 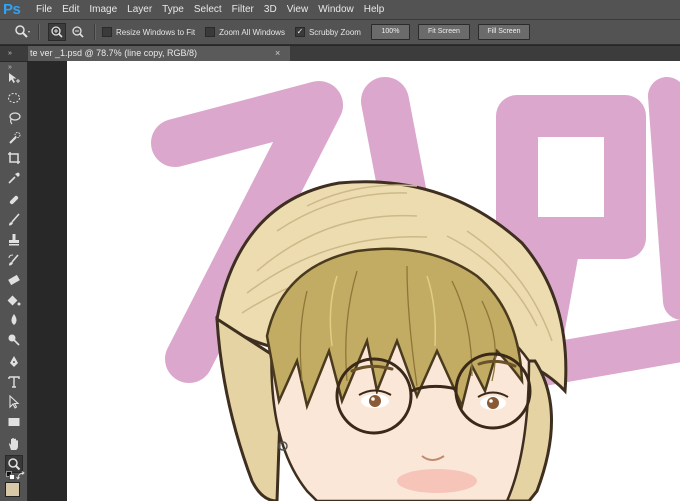 I want to click on scrubby-zoom-label: Scrubby Zoom, so click(x=334, y=32).